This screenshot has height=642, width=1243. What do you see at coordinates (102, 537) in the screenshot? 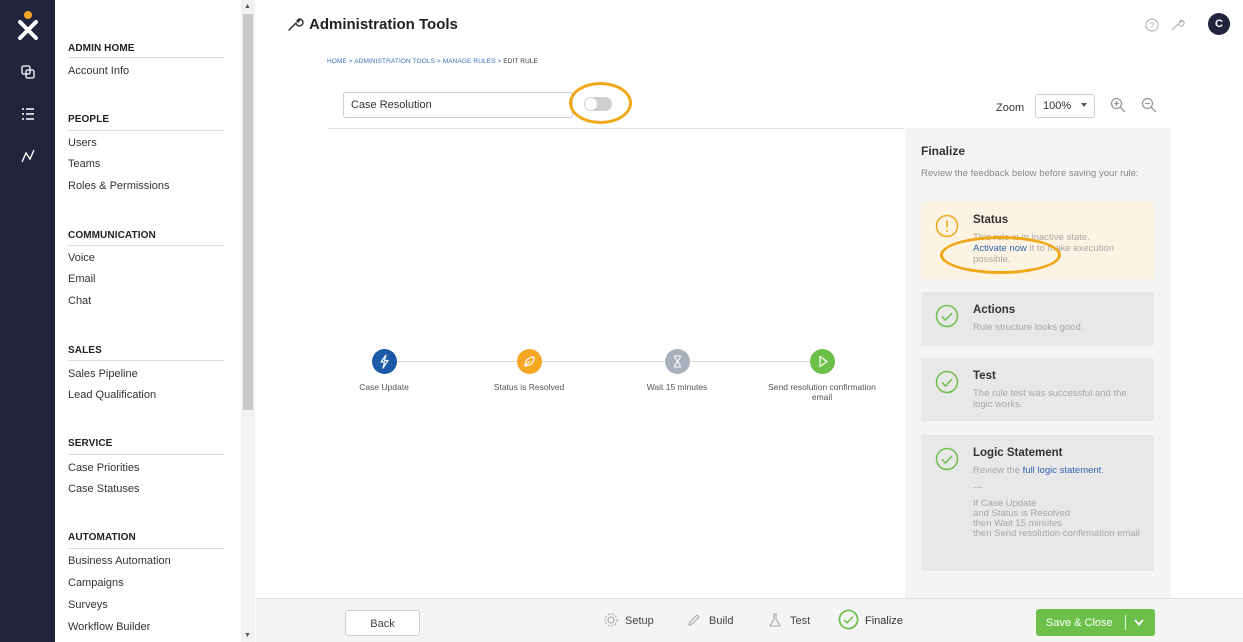
I see `section-heading-automation: AUTOMATION` at bounding box center [102, 537].